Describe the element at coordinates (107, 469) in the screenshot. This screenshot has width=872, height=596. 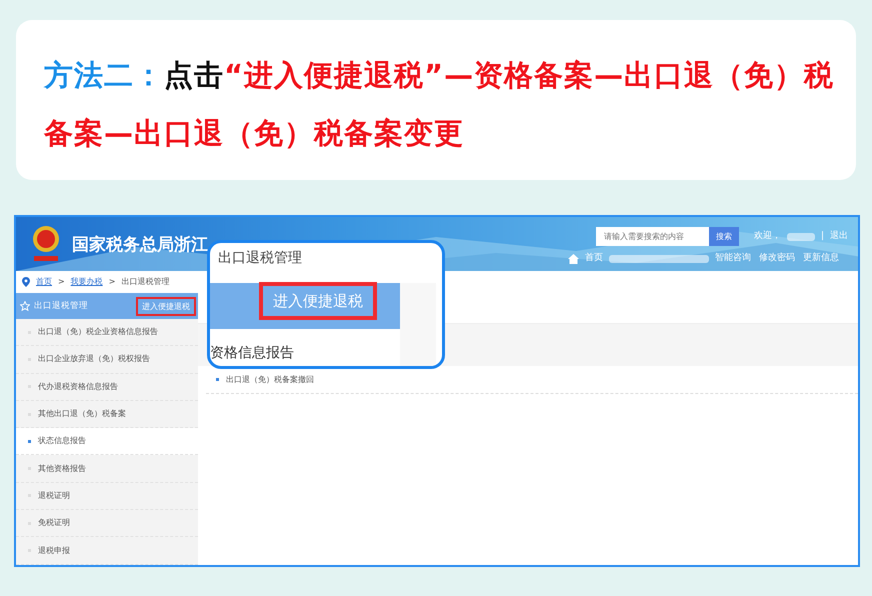
I see `sidebar-item: 其他资格报告` at that location.